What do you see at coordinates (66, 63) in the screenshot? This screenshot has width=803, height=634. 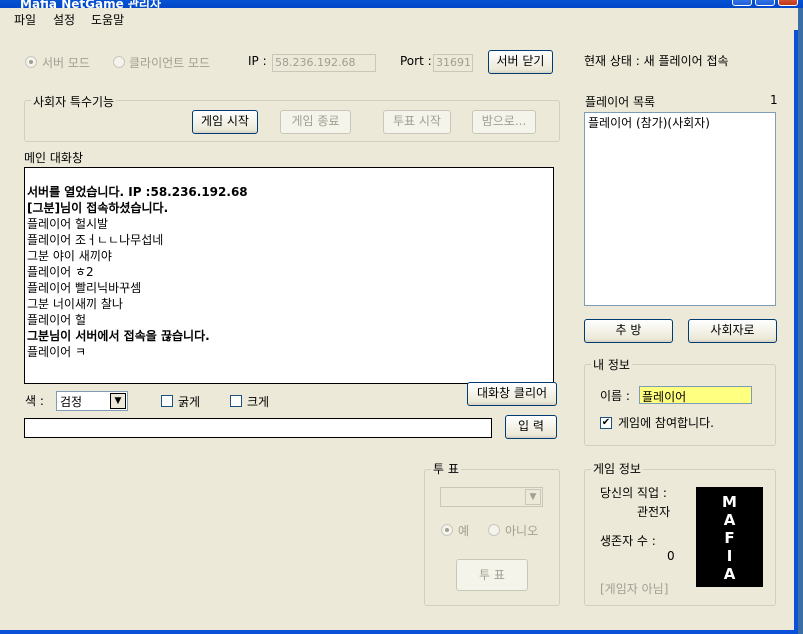 I see `server-mode-label: 서버 모드` at bounding box center [66, 63].